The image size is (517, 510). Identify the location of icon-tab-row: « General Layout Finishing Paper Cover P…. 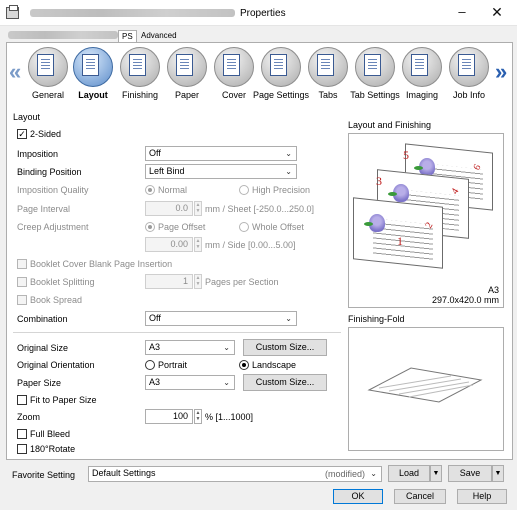
(259, 75).